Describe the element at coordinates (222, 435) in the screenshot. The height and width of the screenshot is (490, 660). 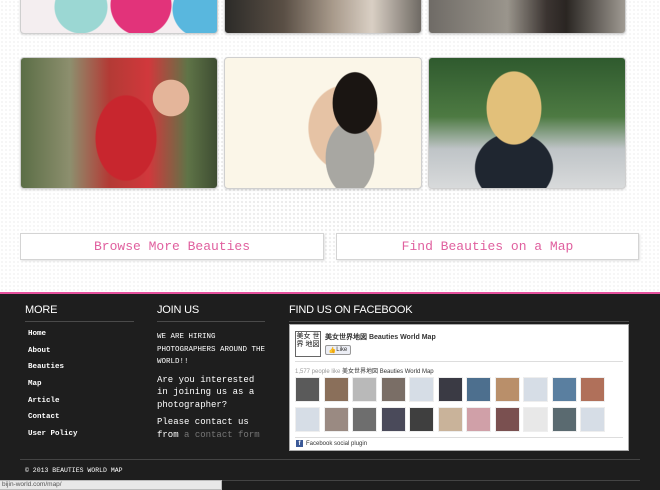
I see `contact-form-link: a contact form` at that location.